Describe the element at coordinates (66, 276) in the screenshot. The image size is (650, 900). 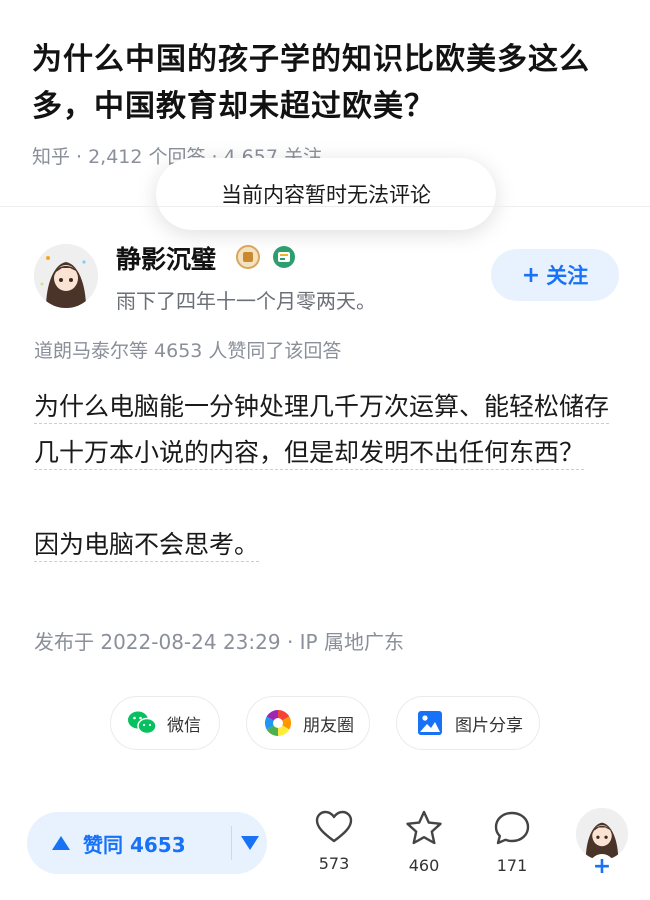
I see `author-avatar` at that location.